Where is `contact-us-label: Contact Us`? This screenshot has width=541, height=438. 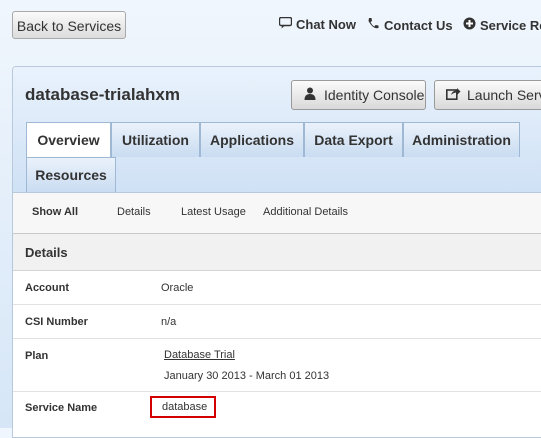 contact-us-label: Contact Us is located at coordinates (418, 25).